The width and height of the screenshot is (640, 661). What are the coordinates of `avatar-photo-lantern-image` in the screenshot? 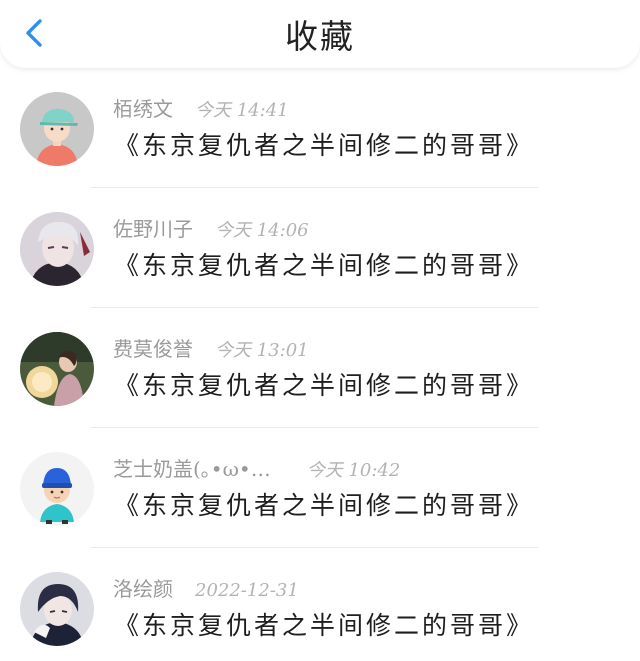 It's located at (57, 369).